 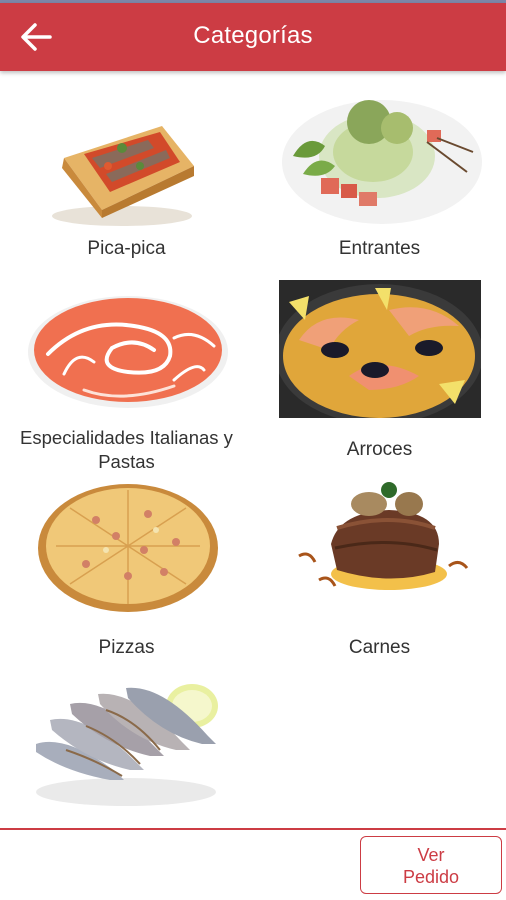 I want to click on category-label: Pizzas, so click(x=126, y=647).